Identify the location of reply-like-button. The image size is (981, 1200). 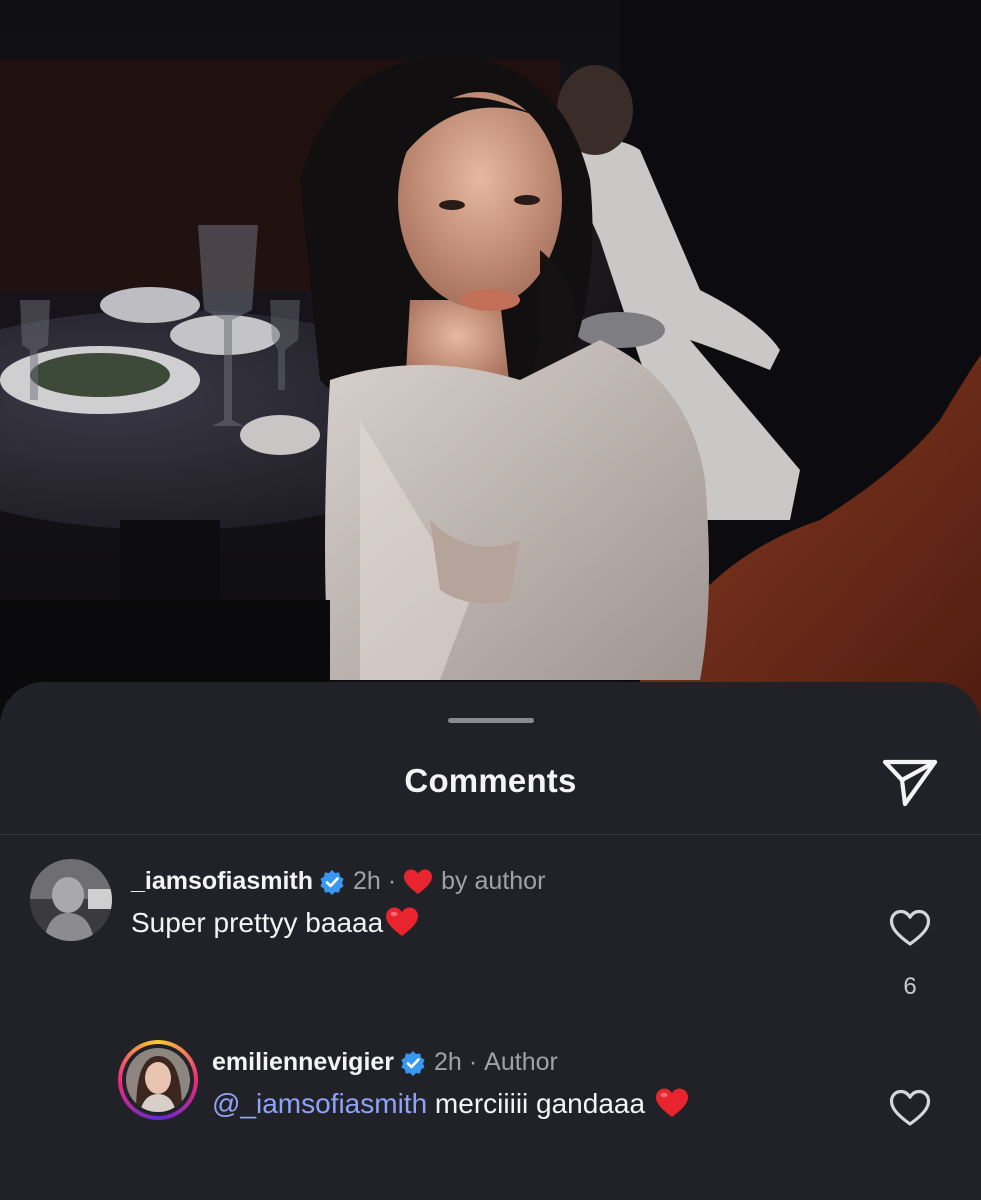
(910, 1108).